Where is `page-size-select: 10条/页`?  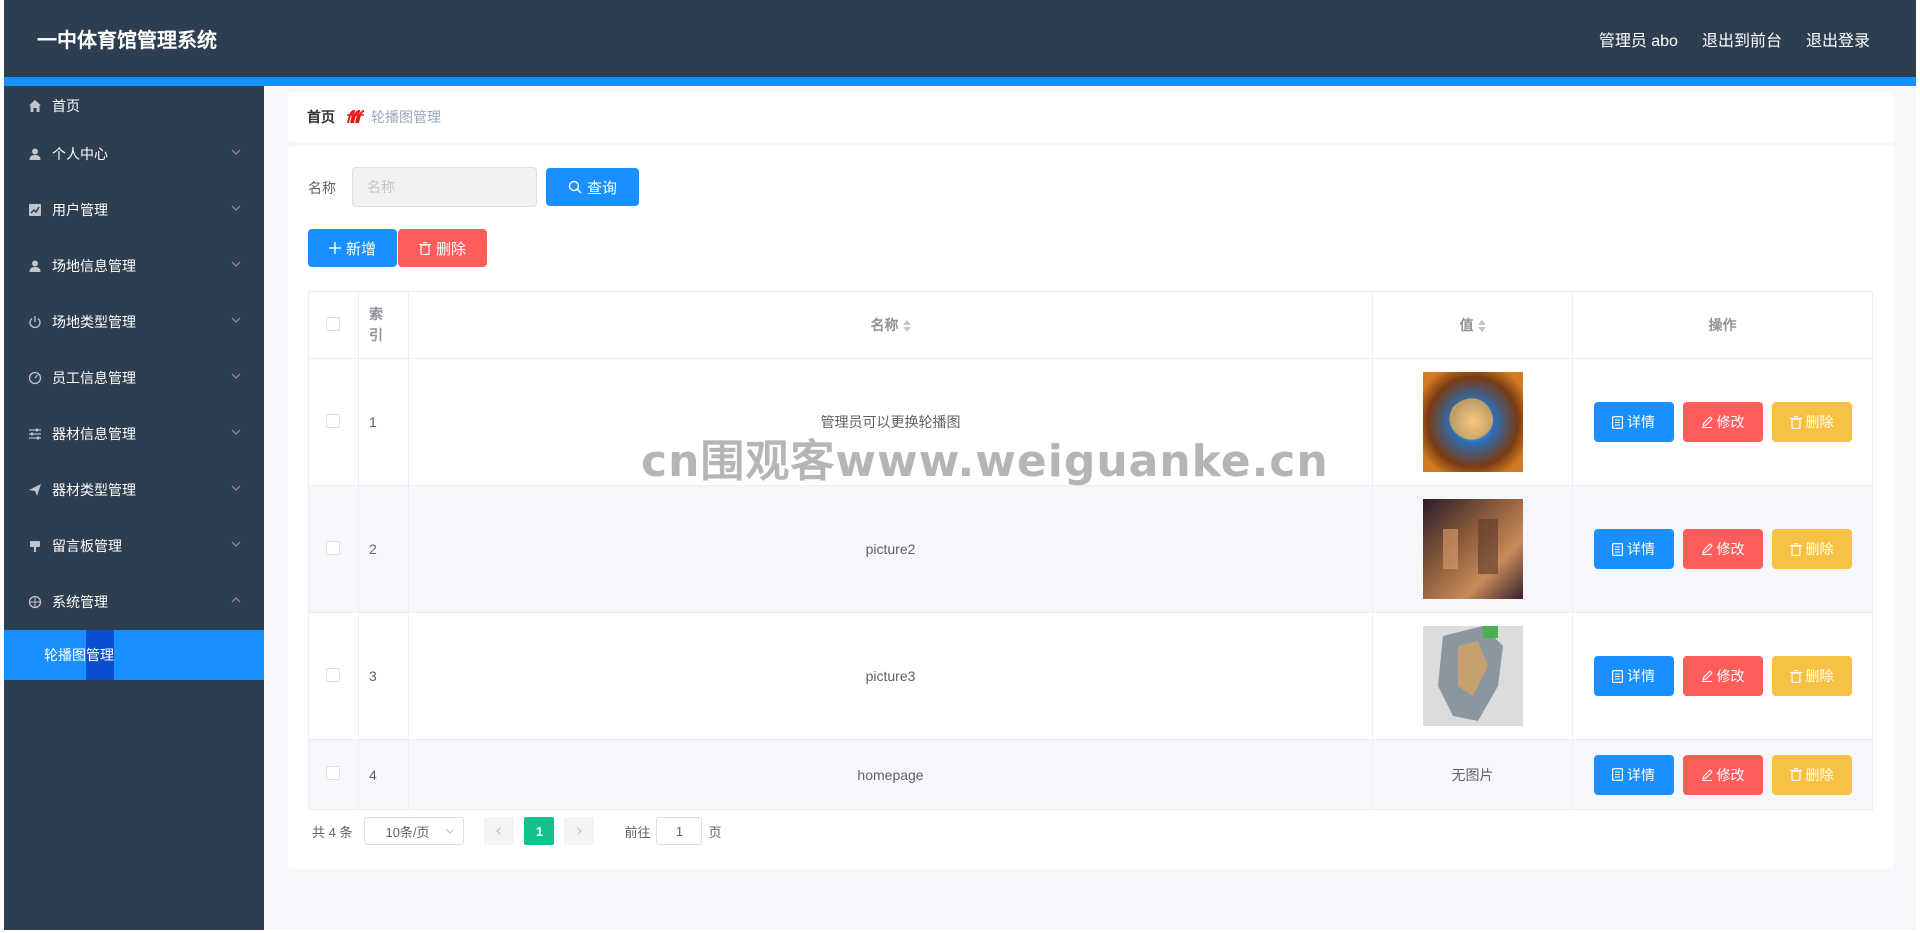 page-size-select: 10条/页 is located at coordinates (414, 831).